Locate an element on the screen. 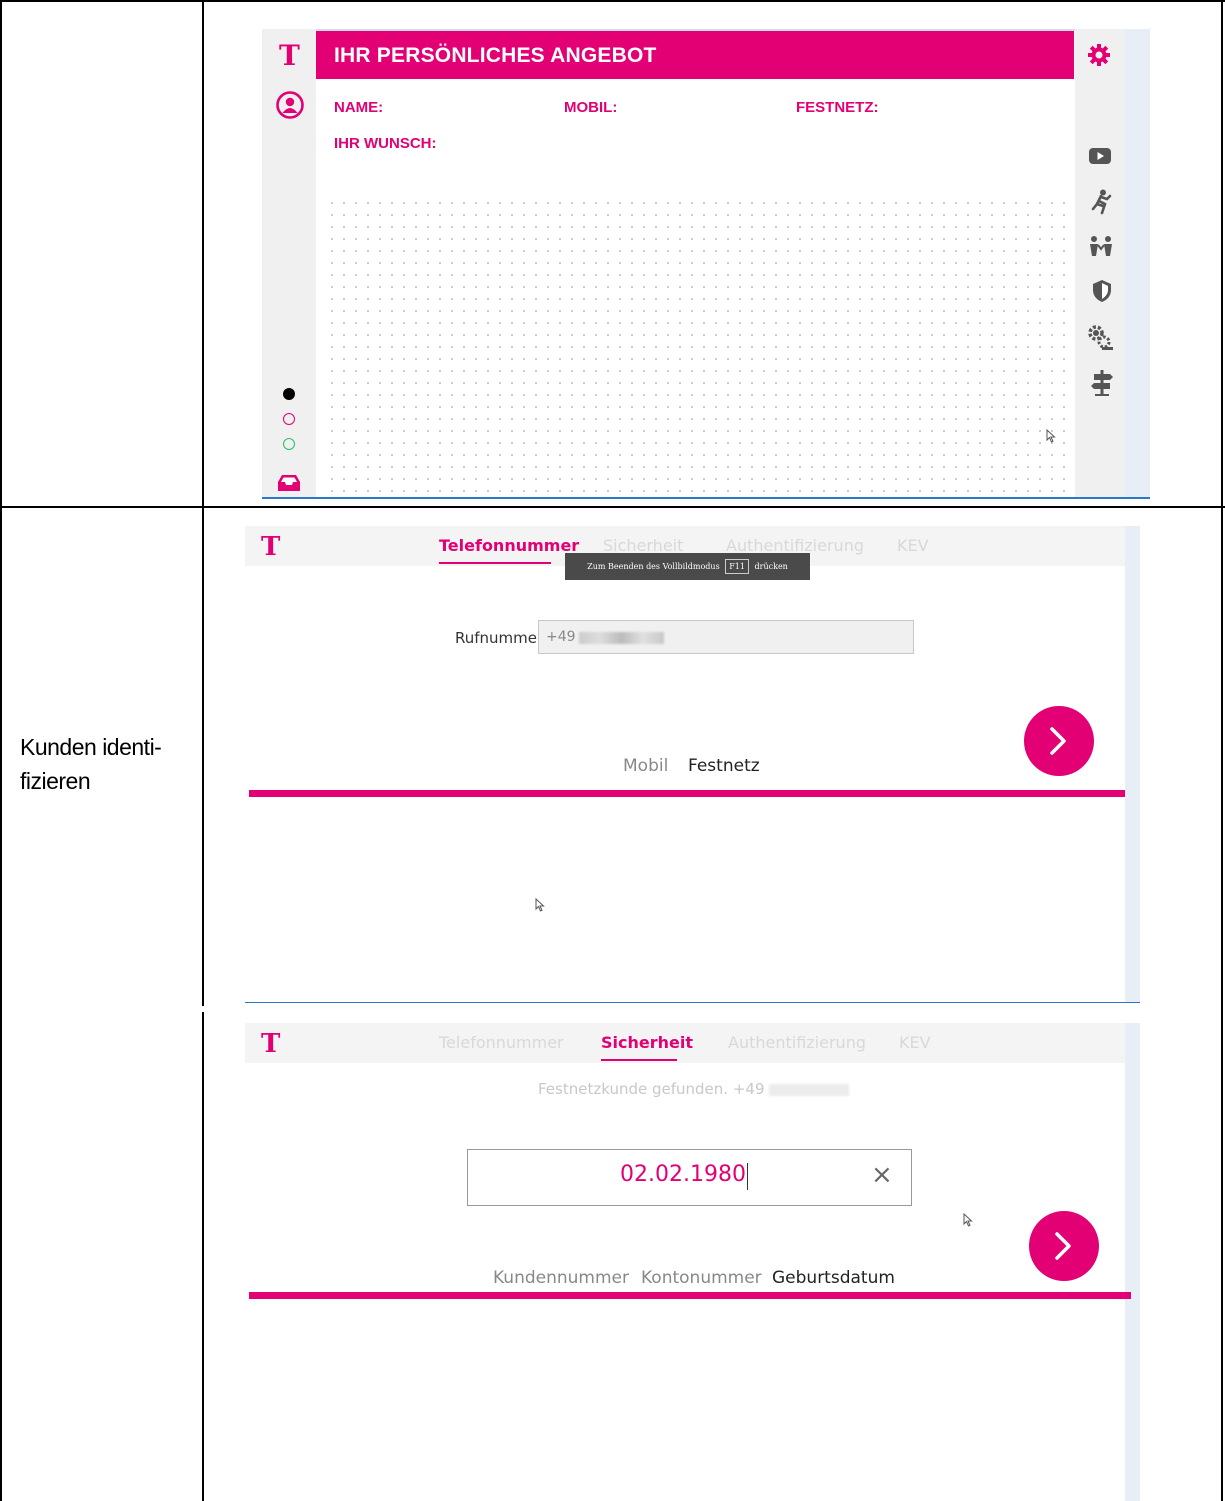 This screenshot has width=1225, height=1501. rufnummer-value: +49 is located at coordinates (561, 637).